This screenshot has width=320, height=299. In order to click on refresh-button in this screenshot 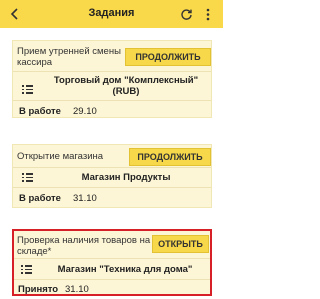, I will do `click(186, 14)`.